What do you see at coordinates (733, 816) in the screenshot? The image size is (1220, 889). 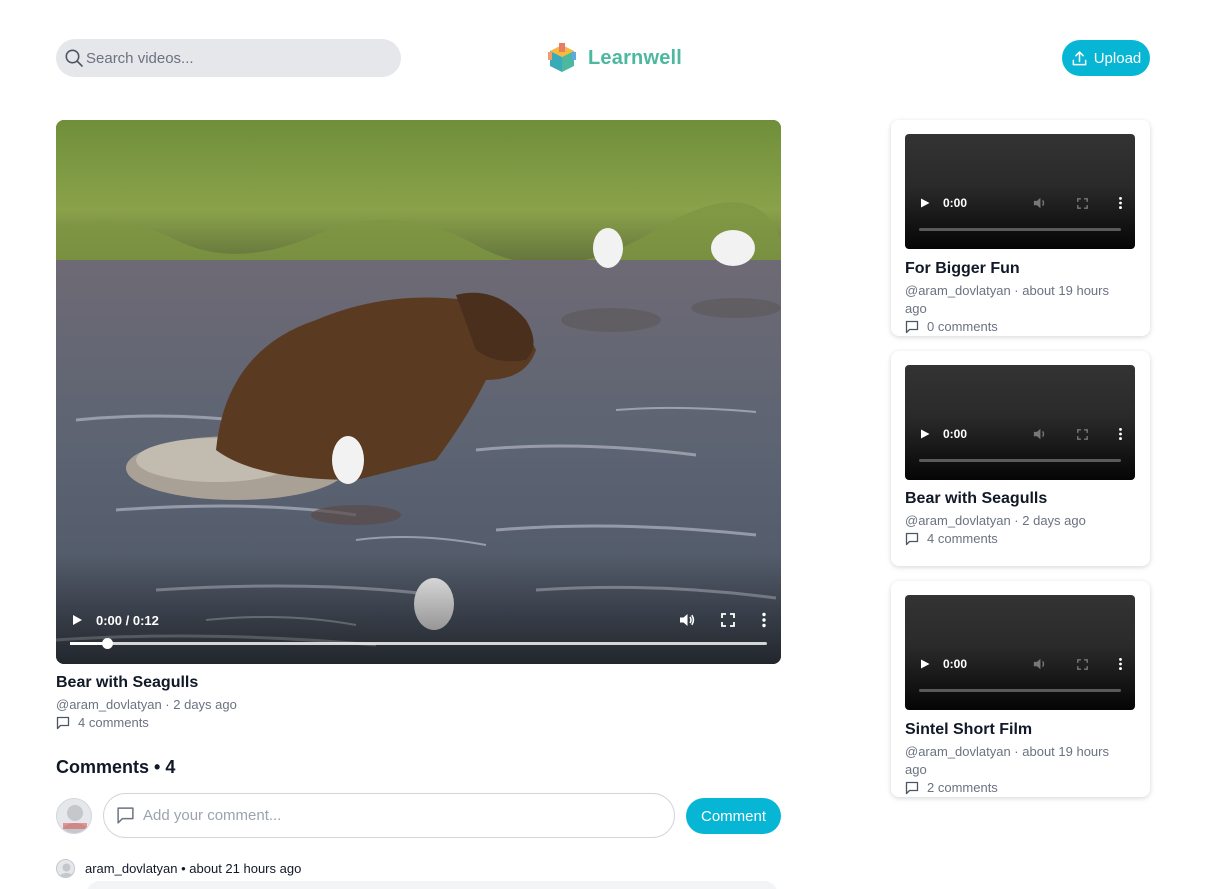 I see `comment-submit-button: Comment` at bounding box center [733, 816].